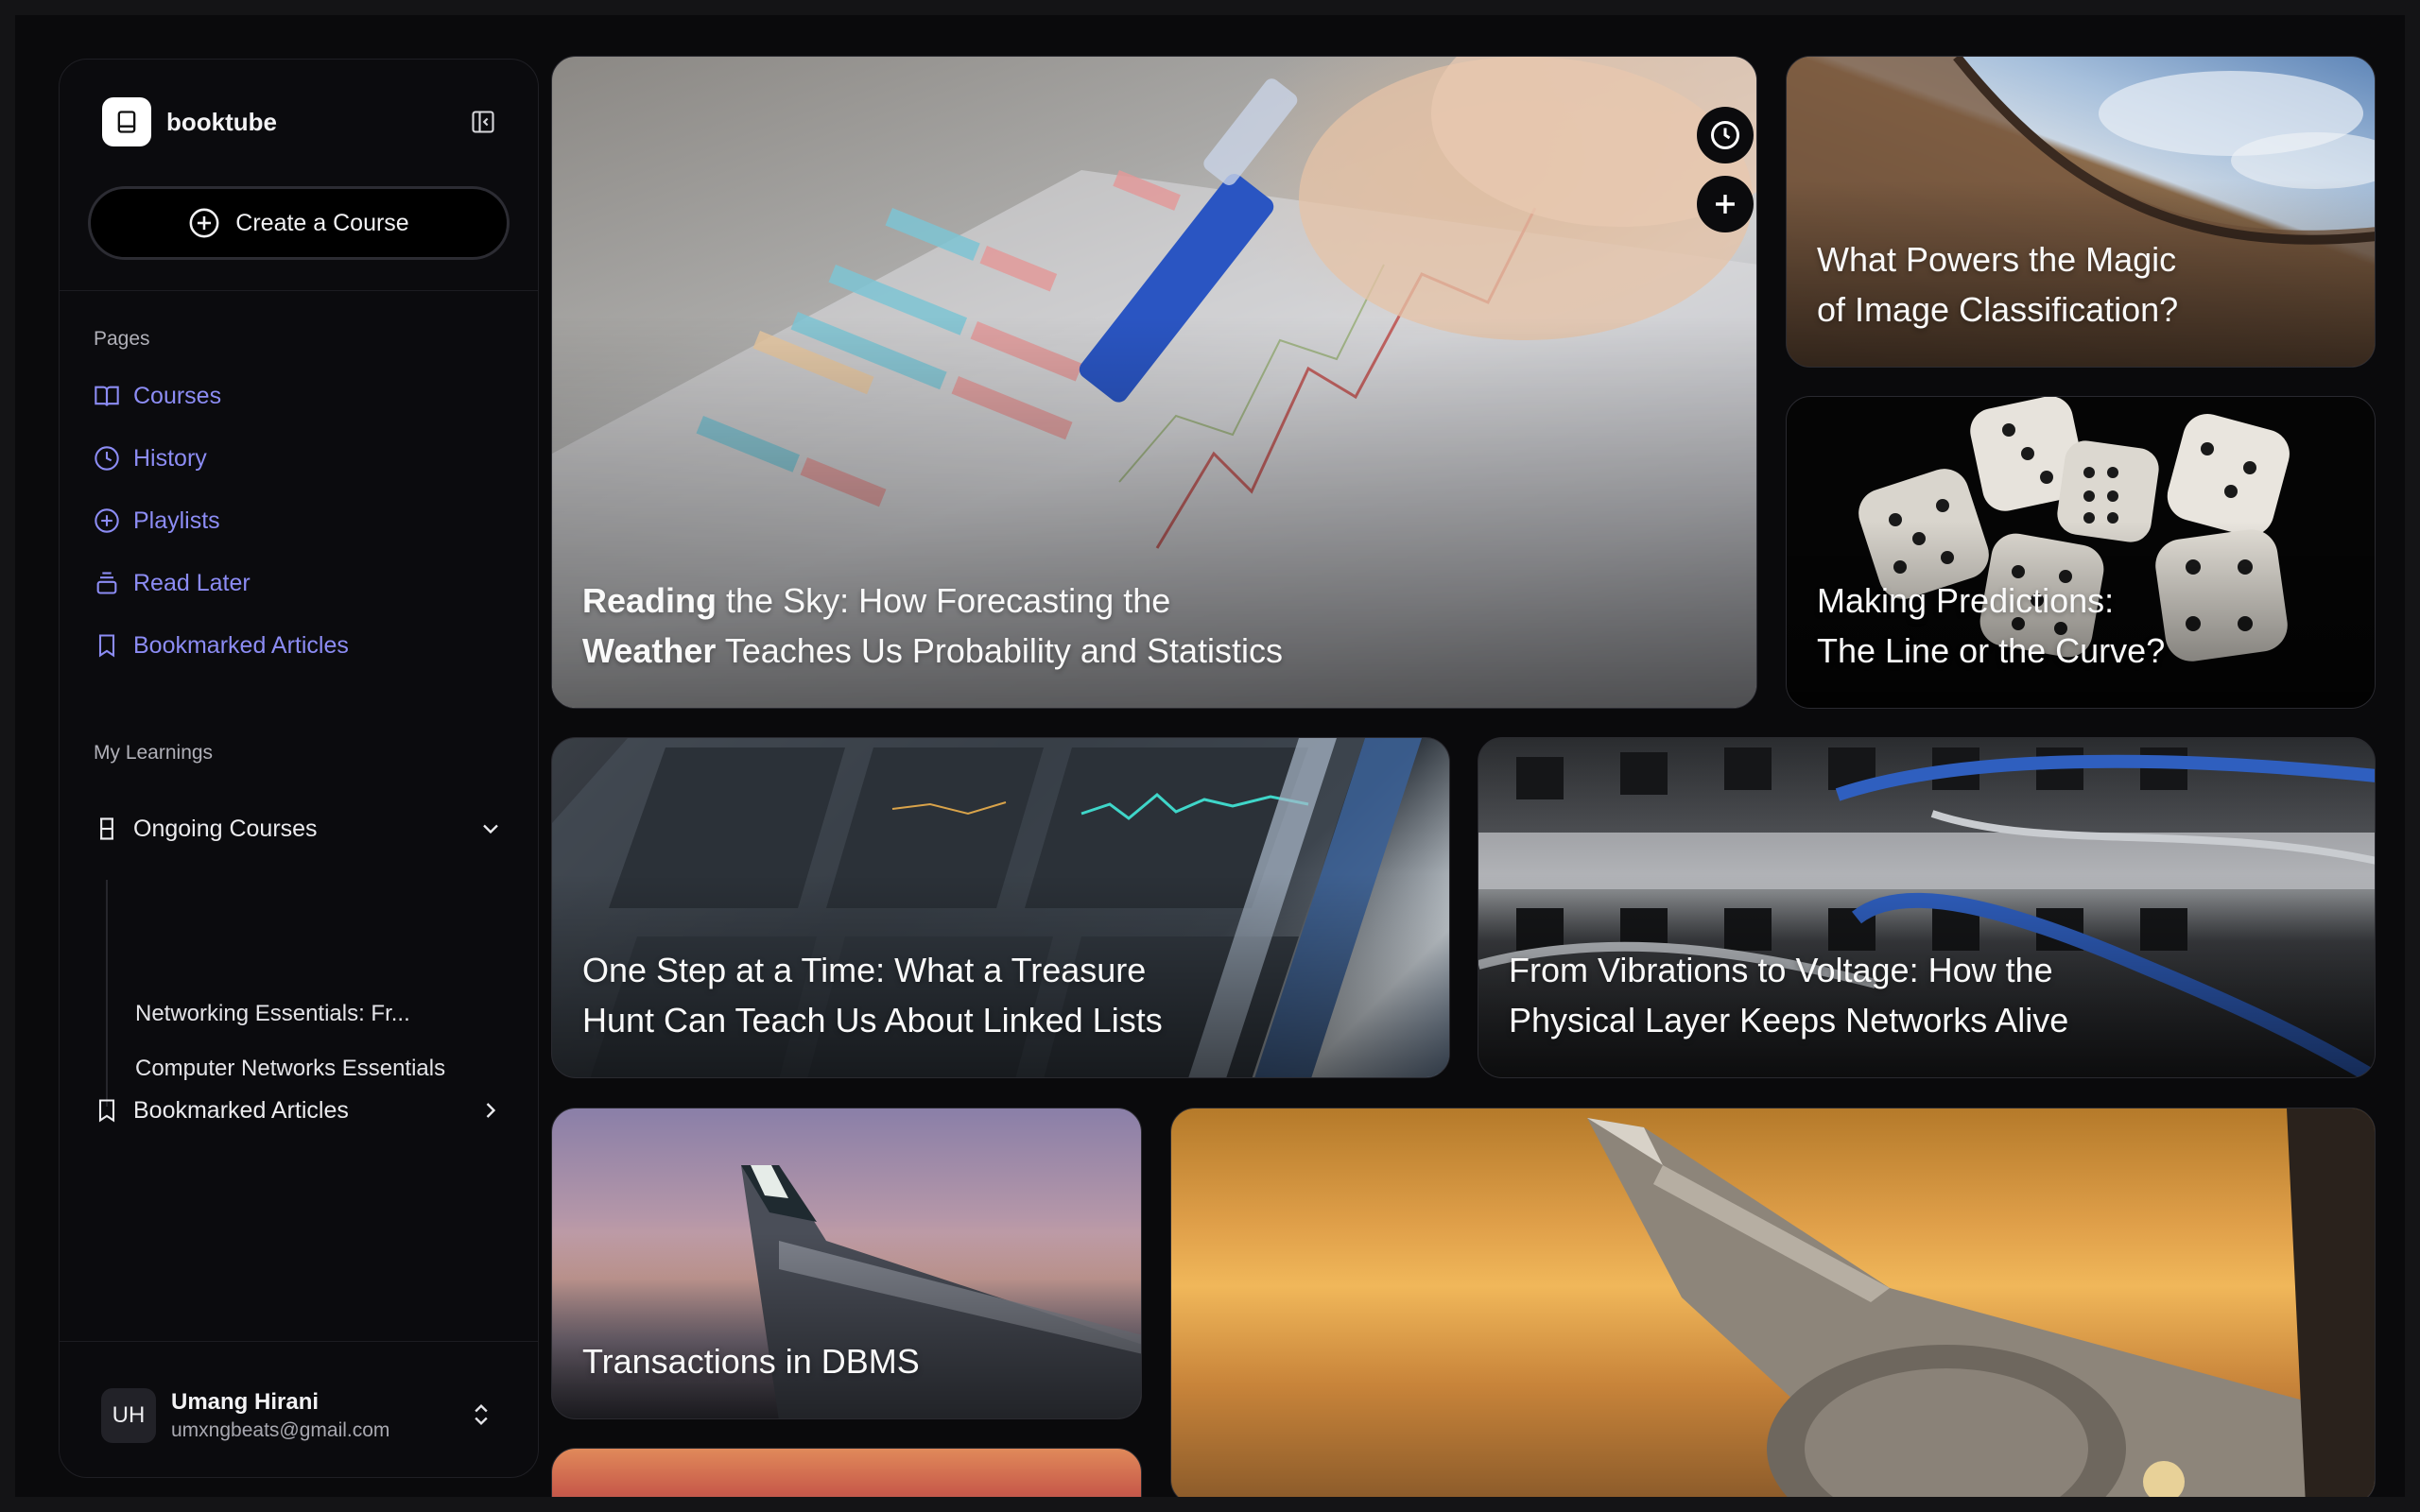 The image size is (2420, 1512). Describe the element at coordinates (107, 993) in the screenshot. I see `tree-line` at that location.